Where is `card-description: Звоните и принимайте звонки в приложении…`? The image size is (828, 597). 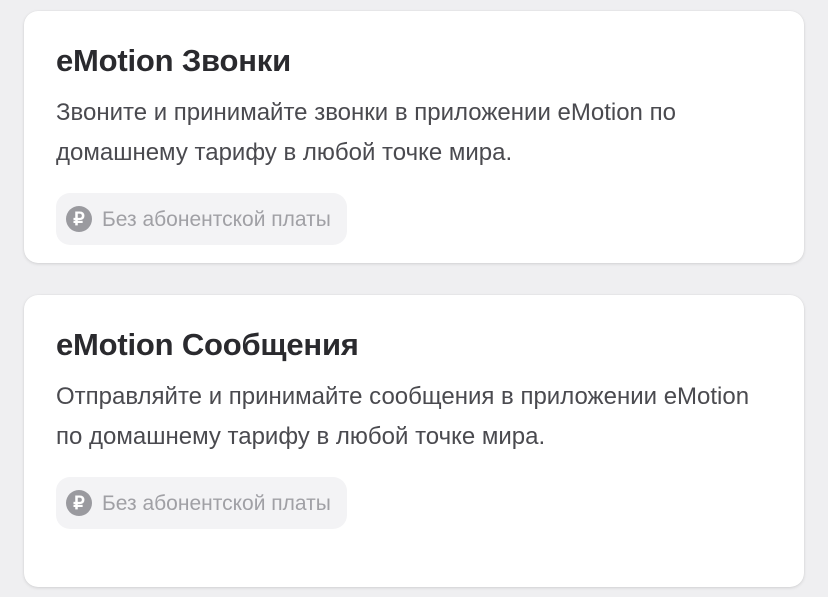 card-description: Звоните и принимайте звонки в приложении… is located at coordinates (366, 132).